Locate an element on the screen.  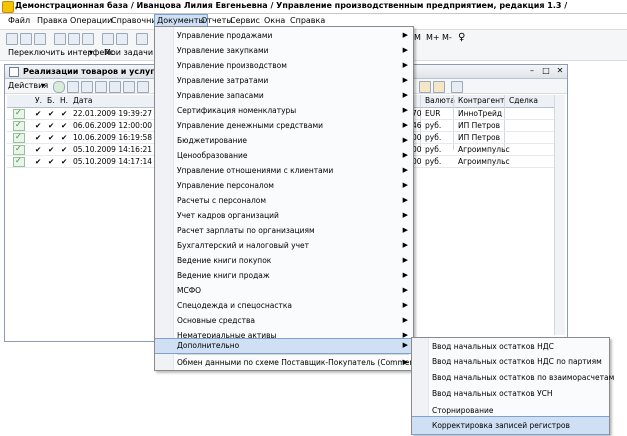
row-counterparty: ИП Петров is located at coordinates (479, 125).